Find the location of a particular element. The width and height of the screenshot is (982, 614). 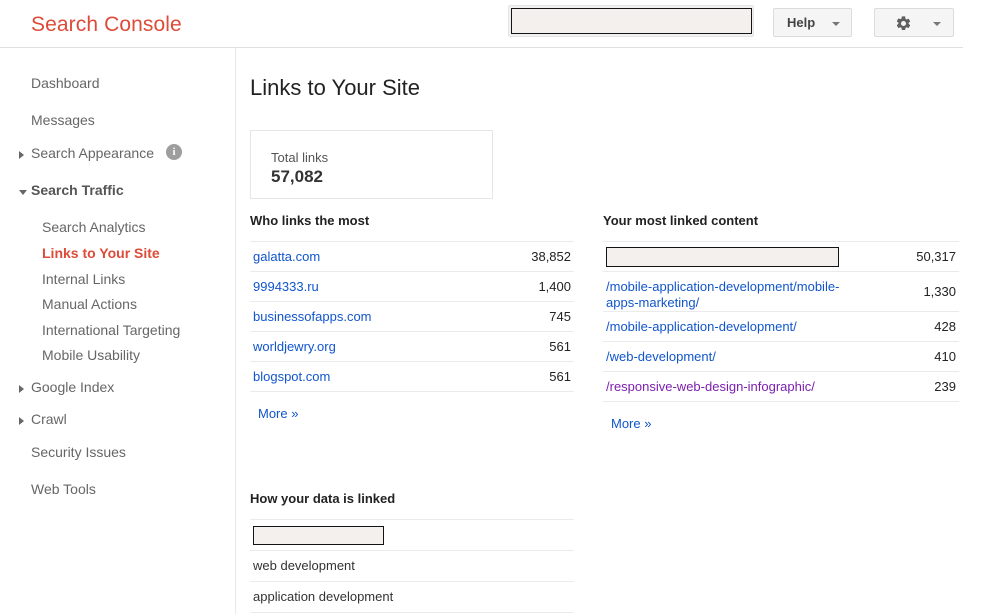

search-input-redaction is located at coordinates (631, 21).